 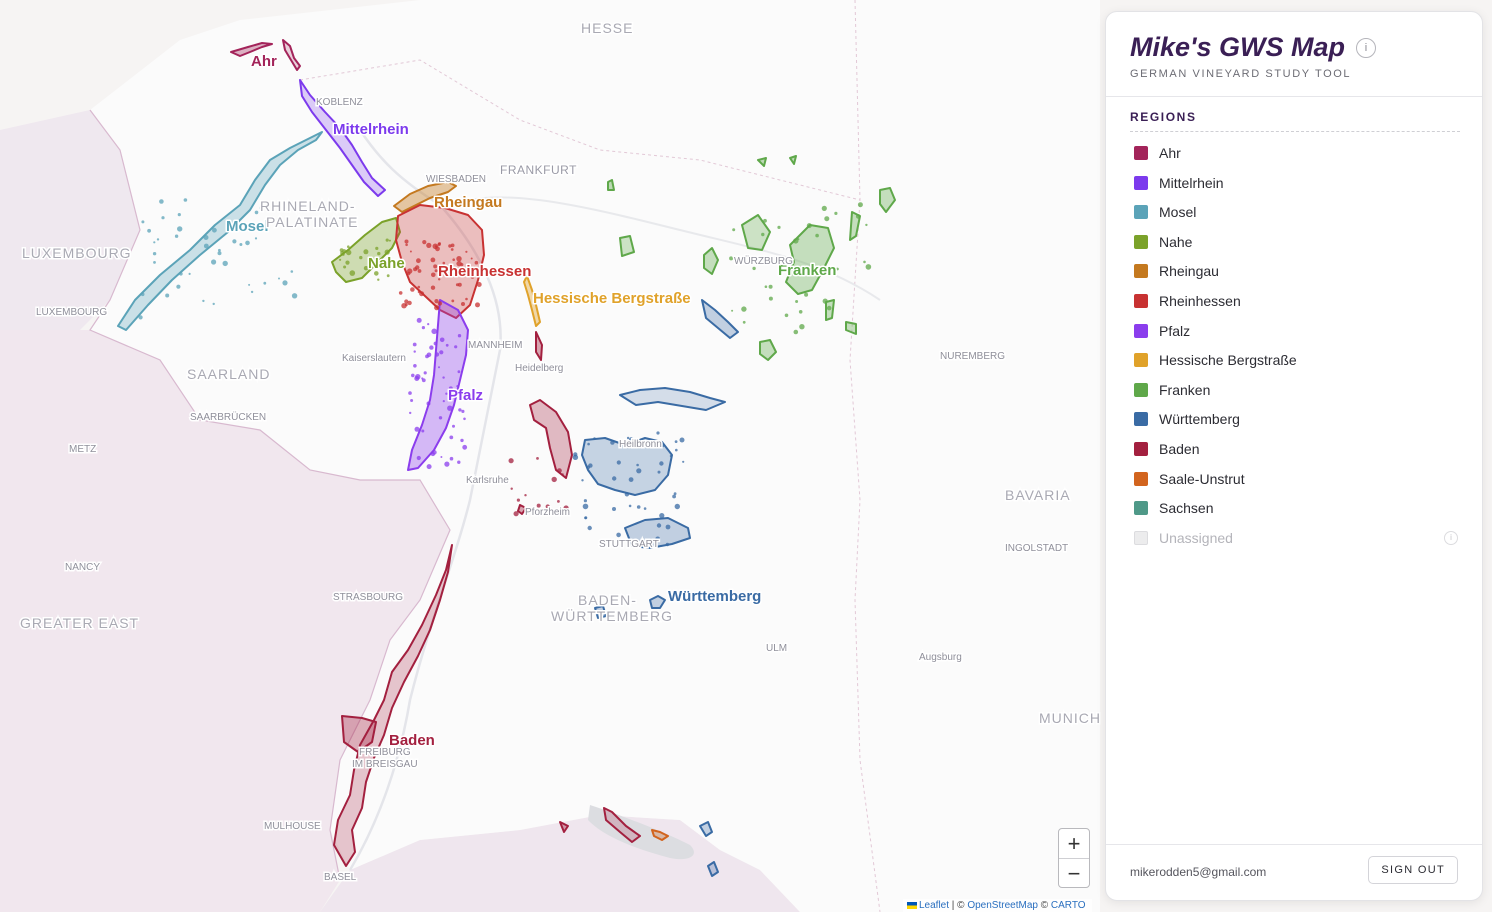 What do you see at coordinates (1295, 421) in the screenshot?
I see `region-item: Württemberg` at bounding box center [1295, 421].